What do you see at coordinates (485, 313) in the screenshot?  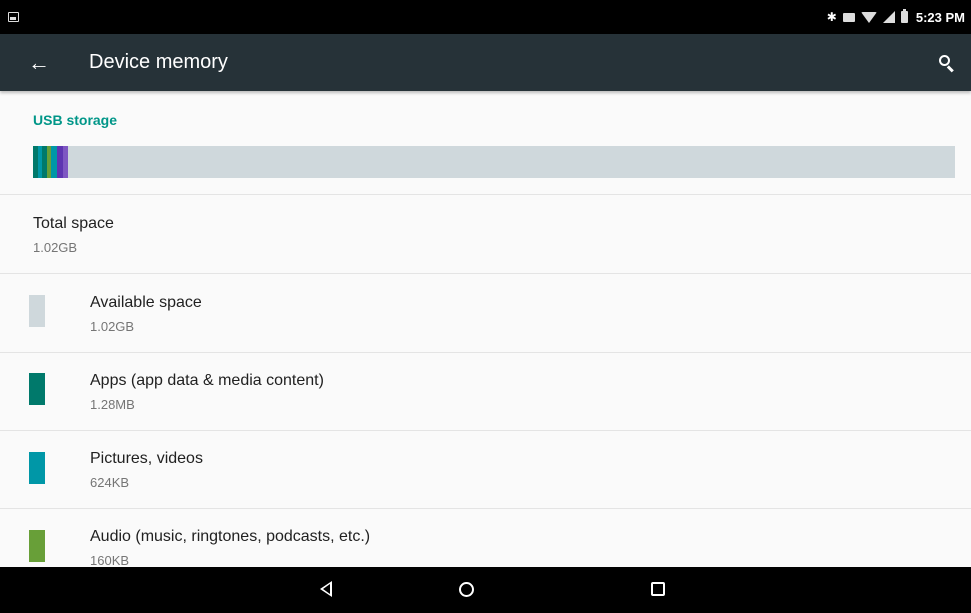 I see `list-item-available-space: Available space 1.02GB` at bounding box center [485, 313].